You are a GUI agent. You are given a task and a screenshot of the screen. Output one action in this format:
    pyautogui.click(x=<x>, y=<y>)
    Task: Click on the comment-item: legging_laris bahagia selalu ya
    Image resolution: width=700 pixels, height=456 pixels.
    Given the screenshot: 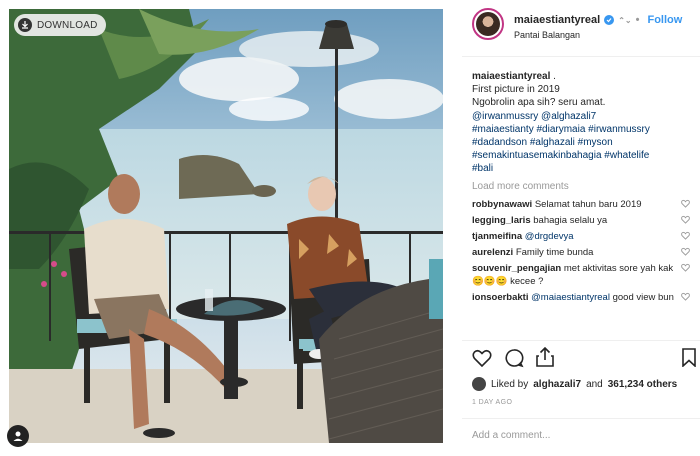 What is the action you would take?
    pyautogui.click(x=581, y=220)
    